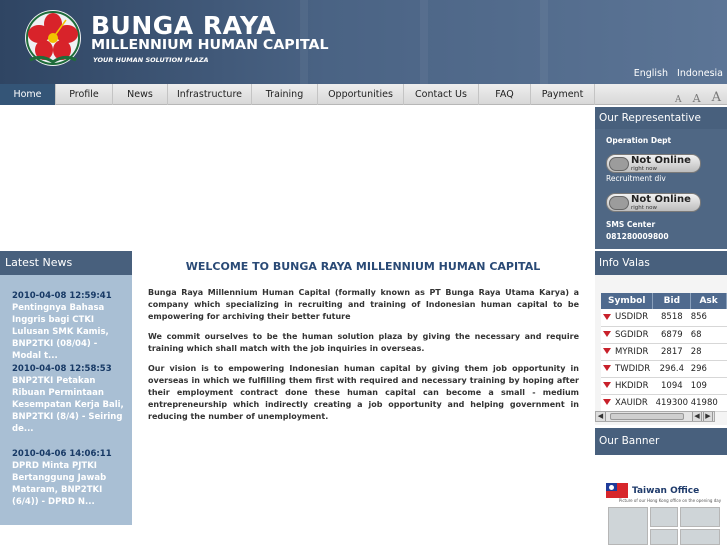 The image size is (727, 545). I want to click on nav-opportunities: Opportunities, so click(361, 94).